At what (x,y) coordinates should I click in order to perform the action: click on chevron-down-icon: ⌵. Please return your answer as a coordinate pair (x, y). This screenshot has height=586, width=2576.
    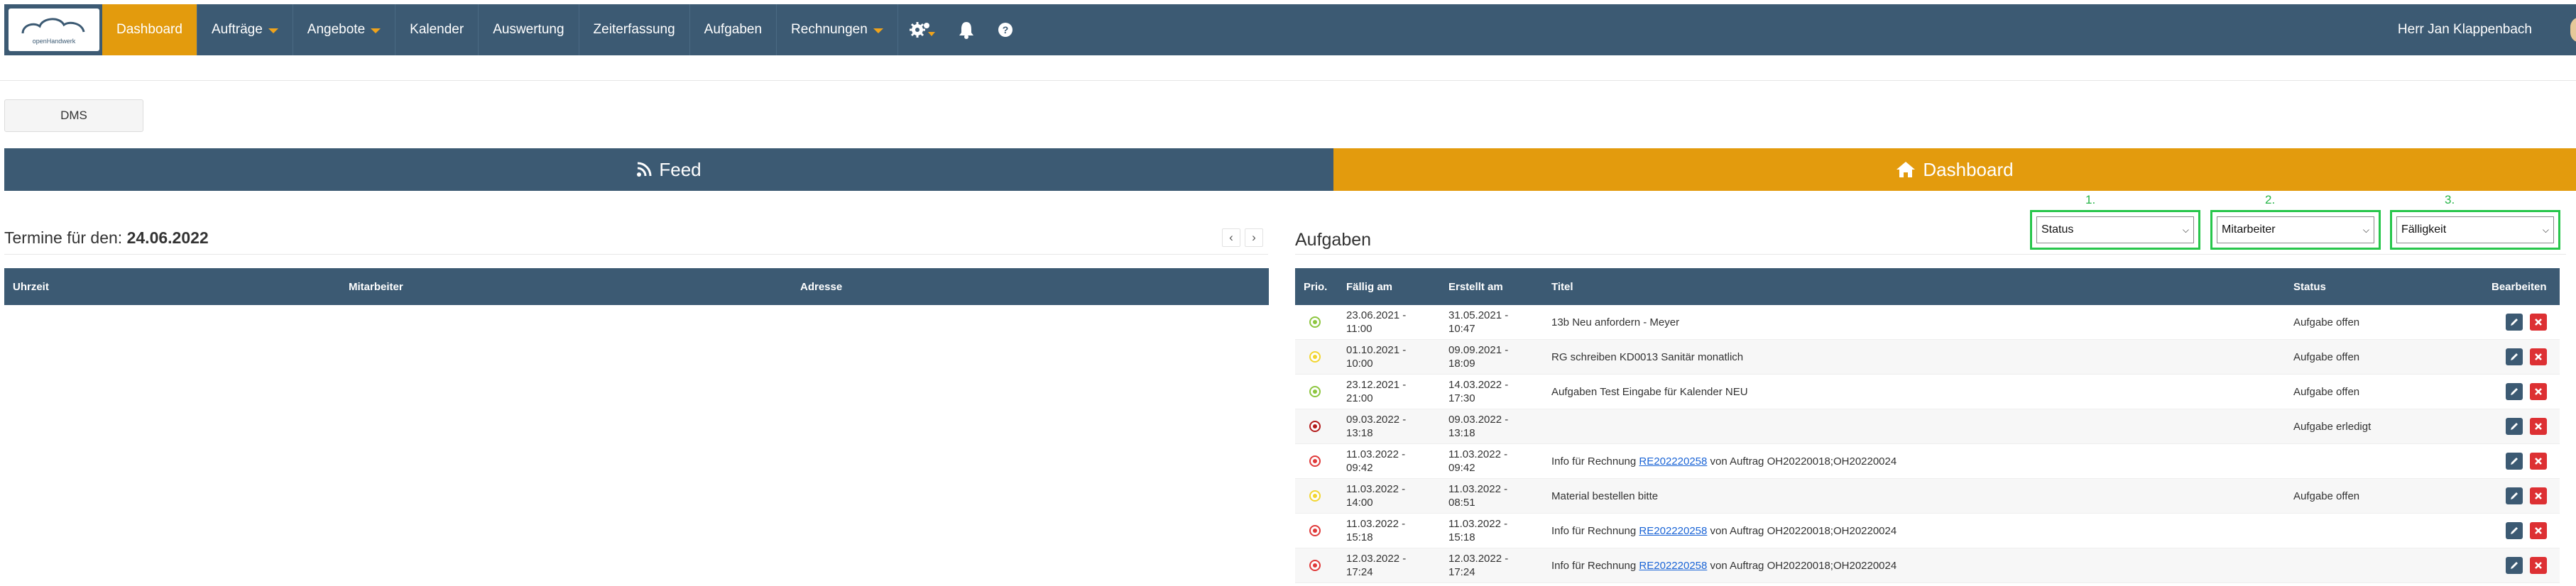
    Looking at the image, I should click on (2185, 229).